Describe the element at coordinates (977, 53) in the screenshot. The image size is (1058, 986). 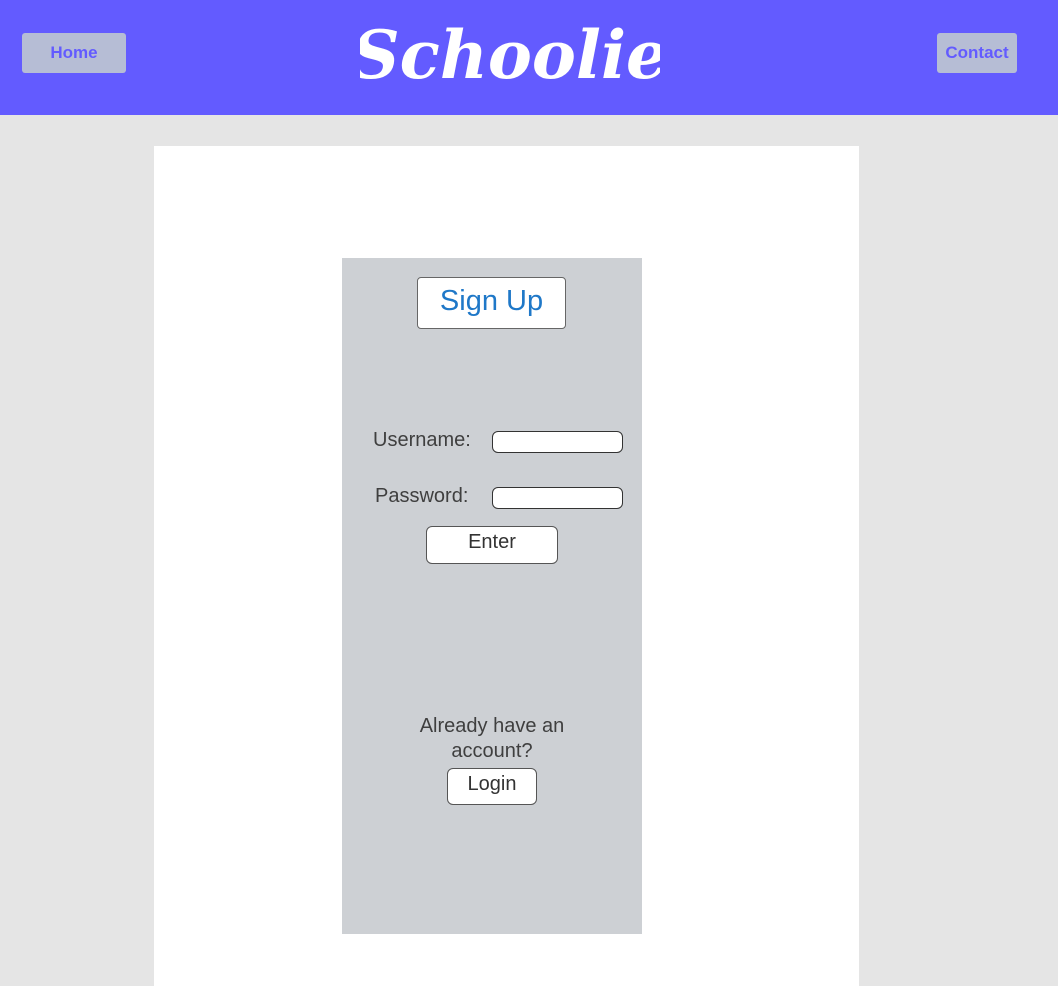
I see `contact-button: Contact` at that location.